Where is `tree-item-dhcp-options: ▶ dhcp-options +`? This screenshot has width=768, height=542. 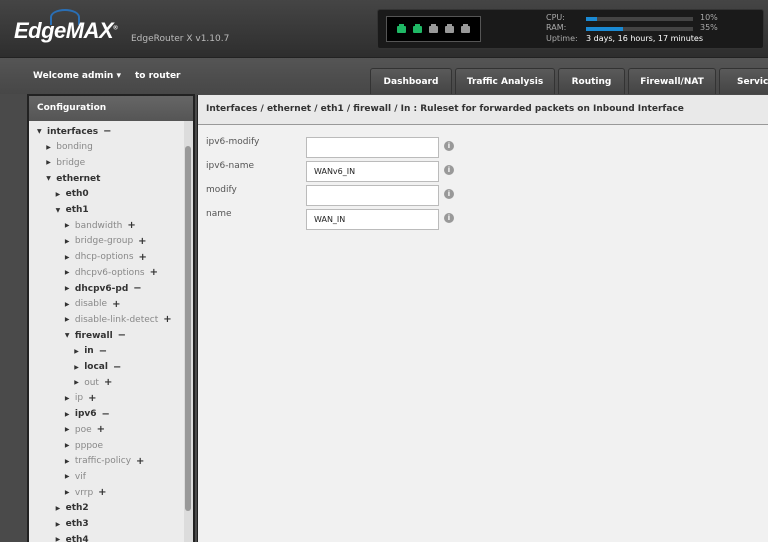
tree-item-dhcp-options: ▶ dhcp-options + is located at coordinates (106, 257).